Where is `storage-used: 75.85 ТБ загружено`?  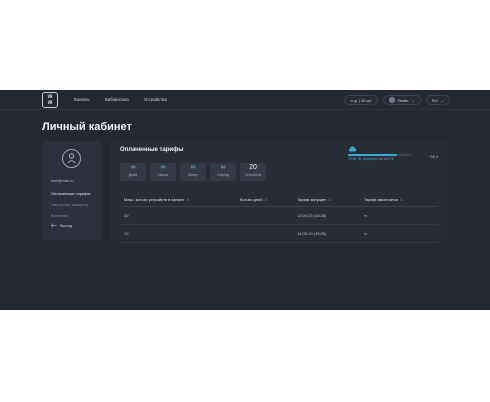
storage-used: 75.85 ТБ загружено is located at coordinates (363, 159).